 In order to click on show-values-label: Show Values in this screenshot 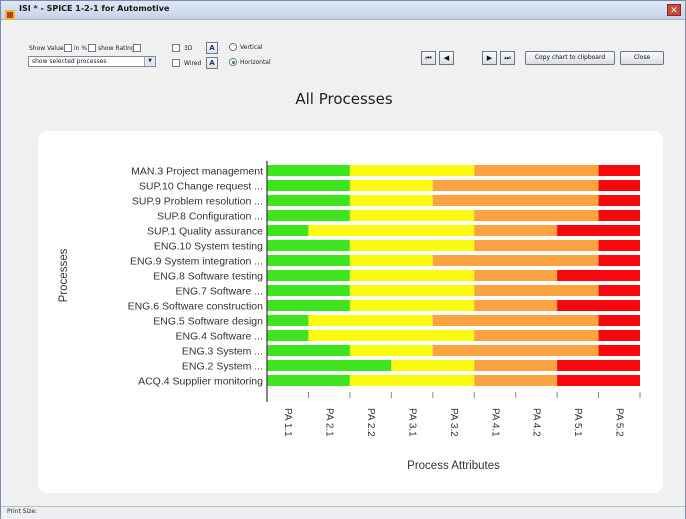, I will do `click(48, 48)`.